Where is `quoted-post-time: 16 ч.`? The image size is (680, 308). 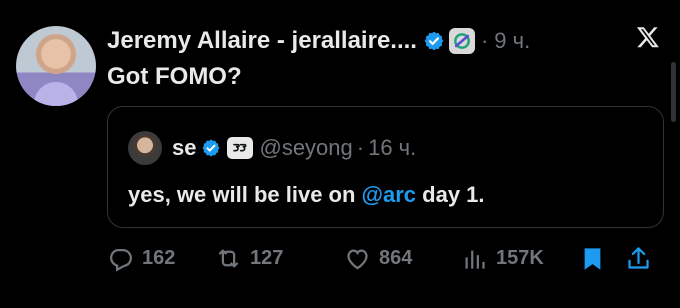
quoted-post-time: 16 ч. is located at coordinates (392, 148).